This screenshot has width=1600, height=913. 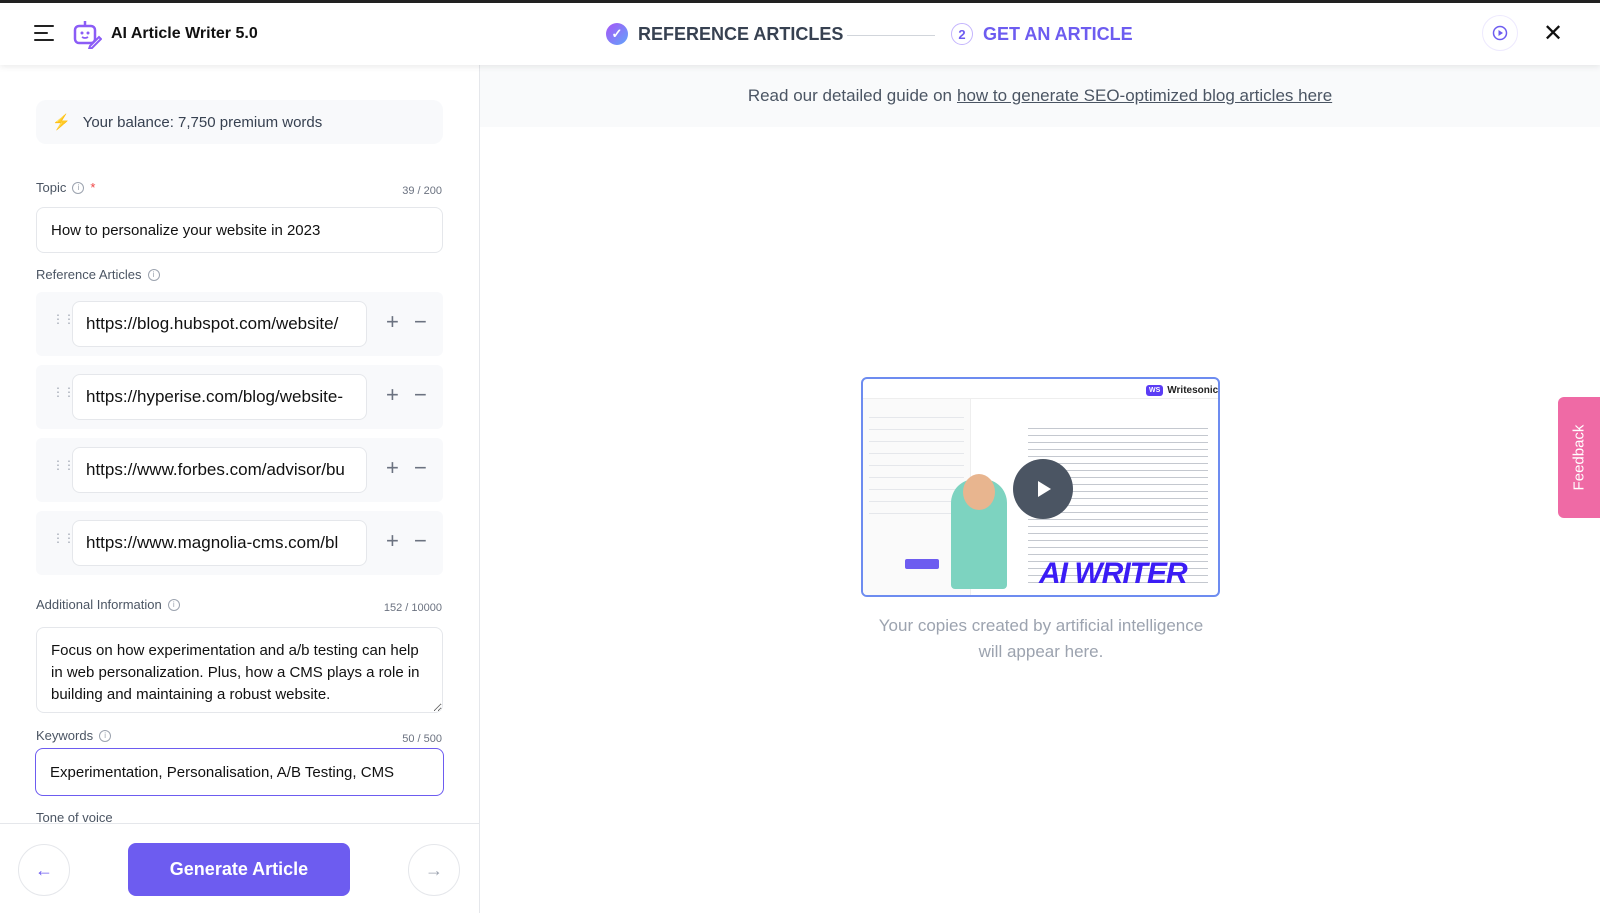 I want to click on step-get-an-article: 2 GET AN ARTICLE, so click(x=1042, y=34).